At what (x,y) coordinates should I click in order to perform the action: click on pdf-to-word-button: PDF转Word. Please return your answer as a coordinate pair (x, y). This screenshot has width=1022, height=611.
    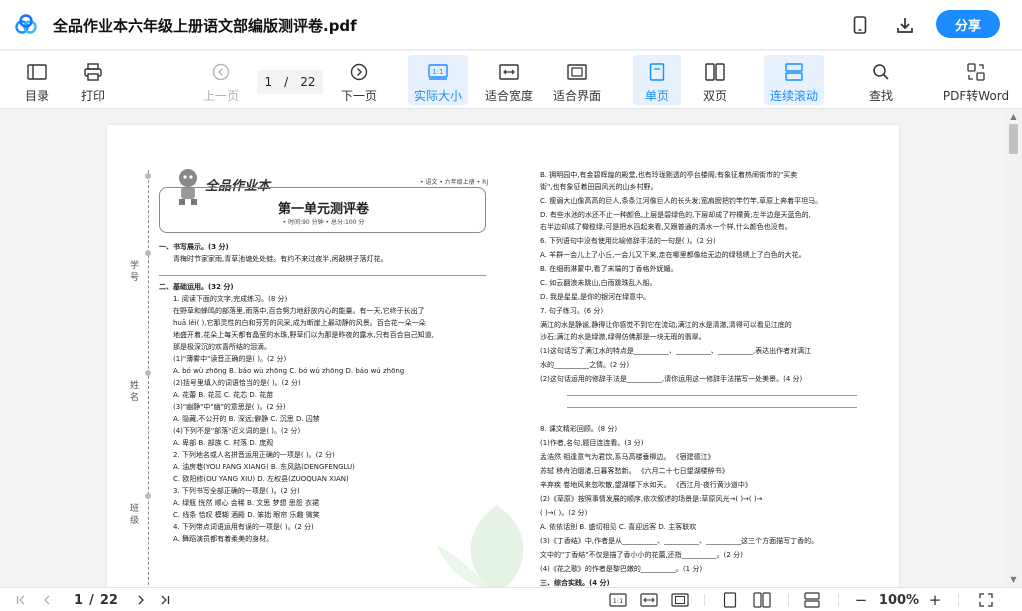
    Looking at the image, I should click on (976, 80).